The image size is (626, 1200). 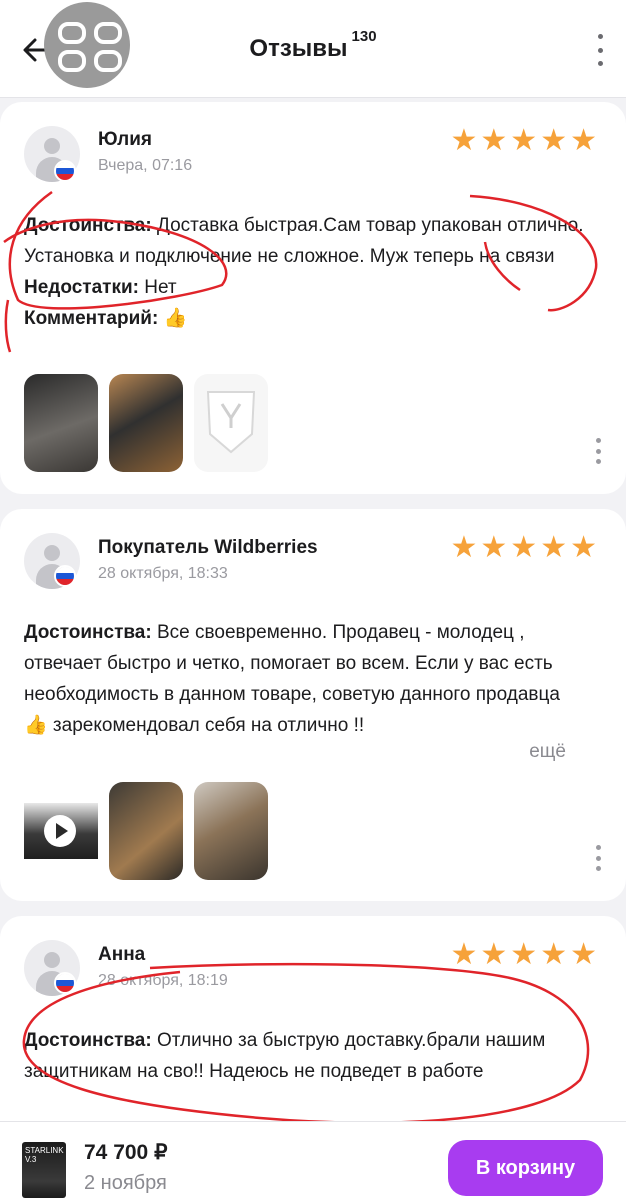 I want to click on comment-label: Комментарий:, so click(x=91, y=318).